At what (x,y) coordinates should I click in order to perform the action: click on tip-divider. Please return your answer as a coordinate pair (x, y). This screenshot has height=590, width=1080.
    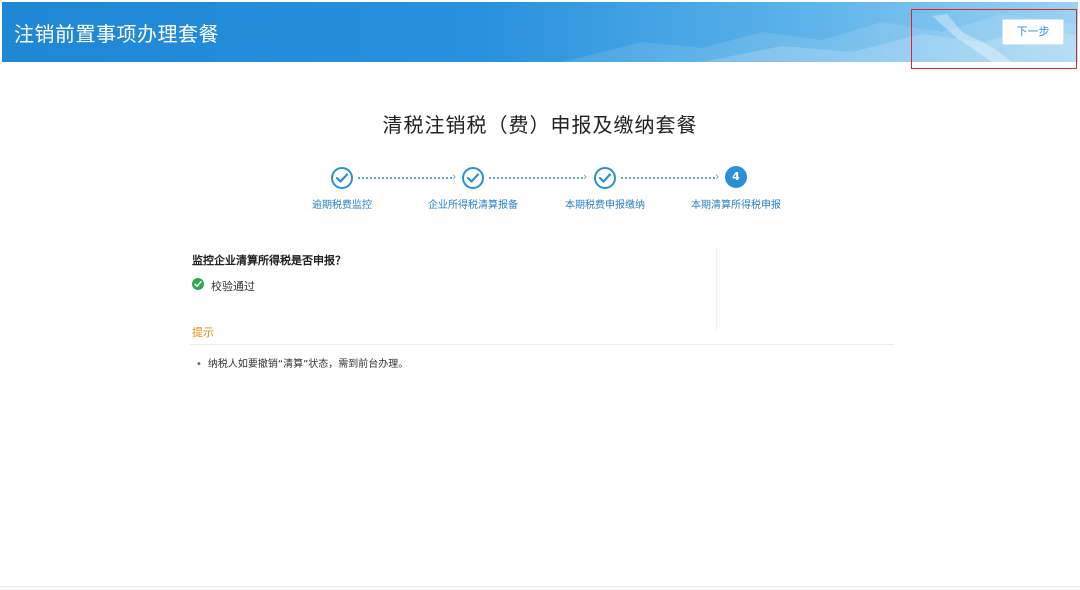
    Looking at the image, I should click on (542, 344).